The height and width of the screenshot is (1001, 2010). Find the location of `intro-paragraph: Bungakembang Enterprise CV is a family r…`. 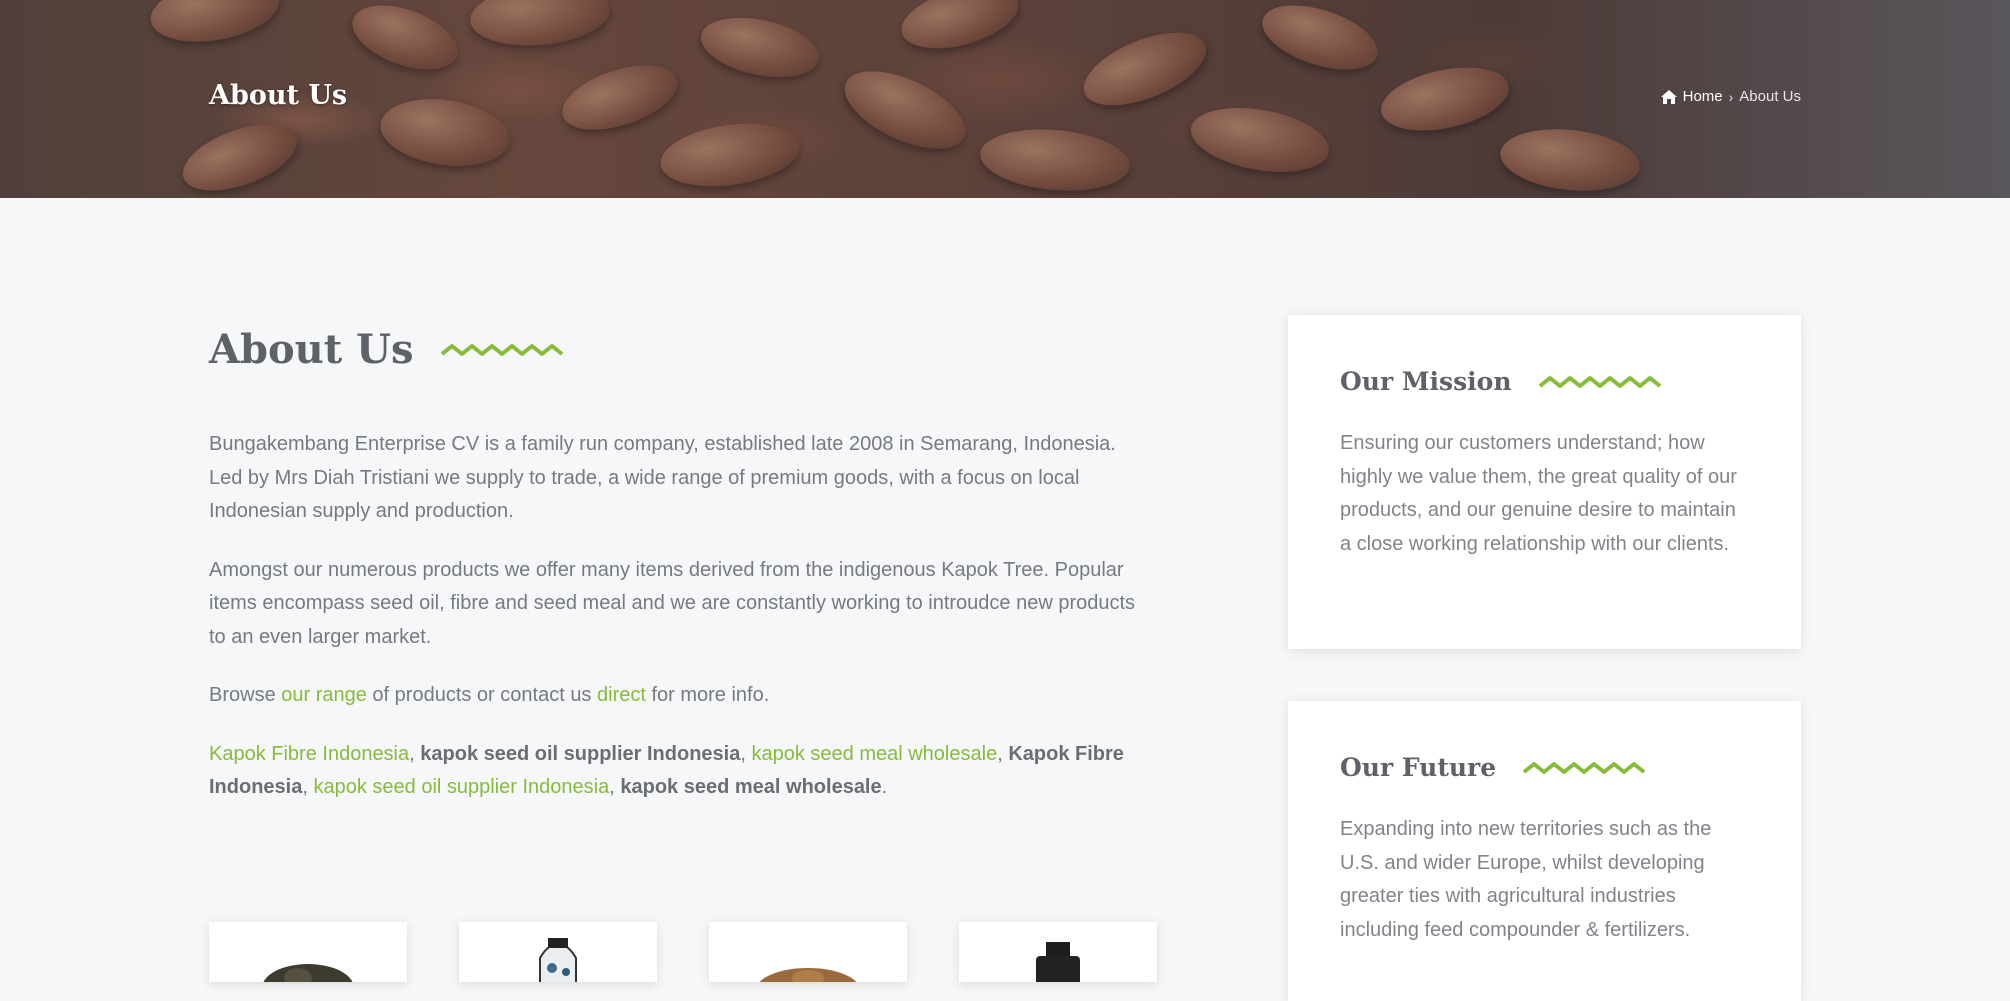

intro-paragraph: Bungakembang Enterprise CV is a family r… is located at coordinates (662, 477).